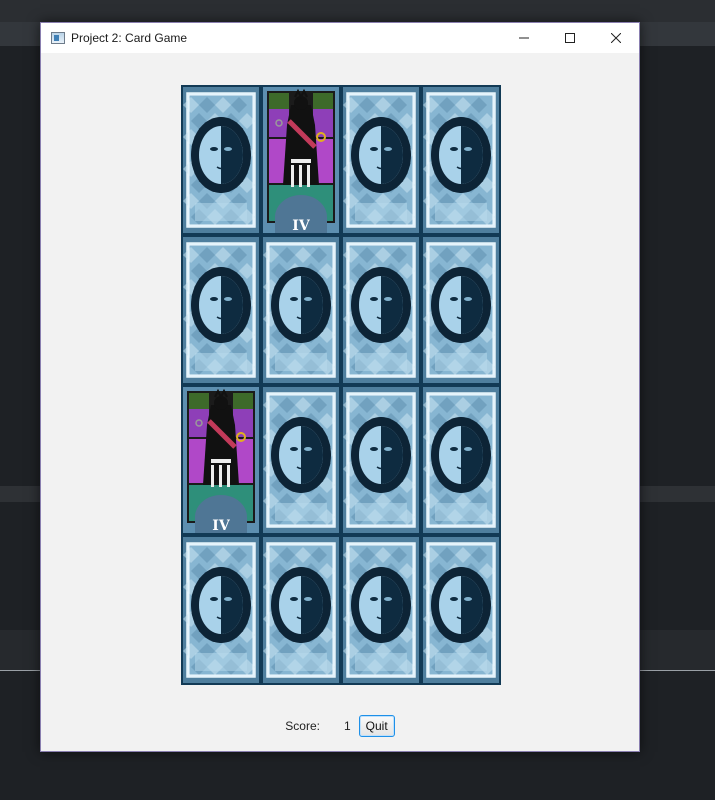  I want to click on close-icon, so click(616, 38).